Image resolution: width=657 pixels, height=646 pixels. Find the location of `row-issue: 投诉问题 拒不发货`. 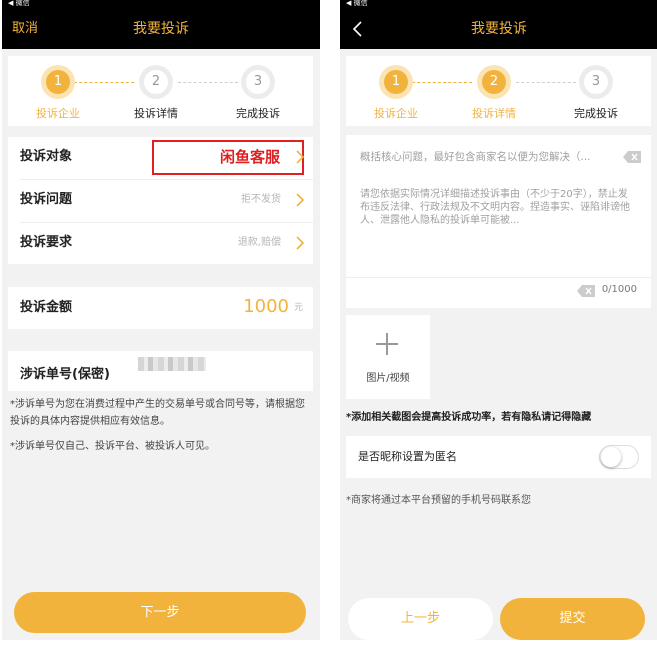

row-issue: 投诉问题 拒不发货 is located at coordinates (160, 200).